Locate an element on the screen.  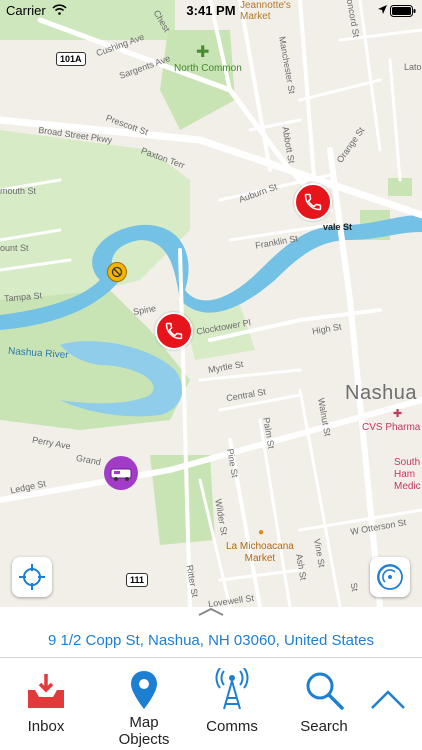
locate-me-button is located at coordinates (32, 577).